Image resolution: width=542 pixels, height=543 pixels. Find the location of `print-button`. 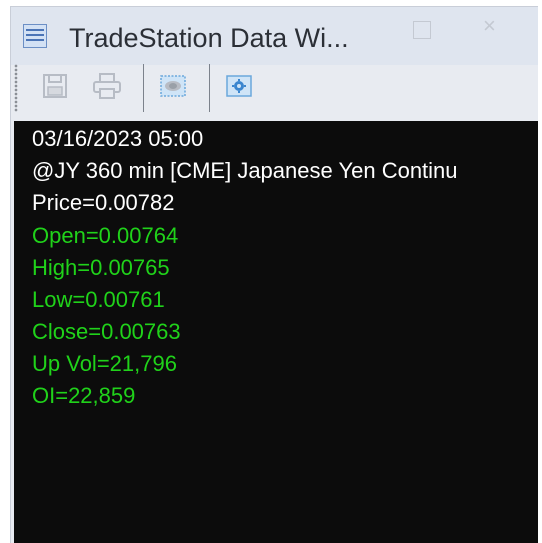

print-button is located at coordinates (107, 86).